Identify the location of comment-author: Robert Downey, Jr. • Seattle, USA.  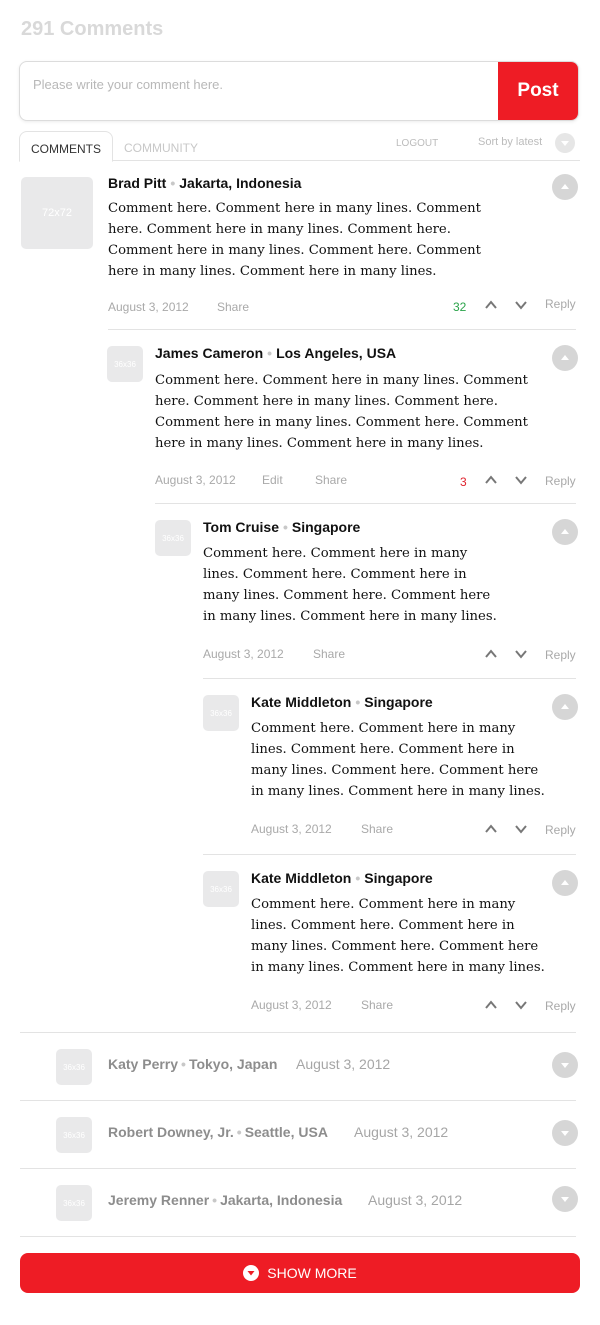
(218, 1132).